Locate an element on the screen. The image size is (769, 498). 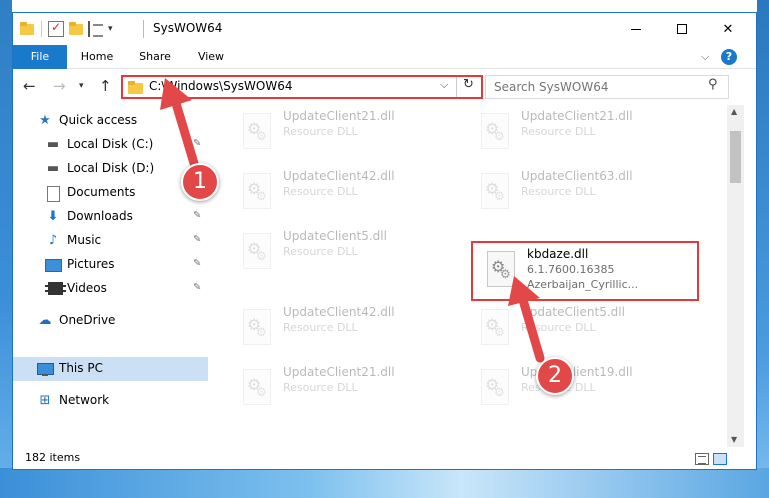
tab-view: View is located at coordinates (211, 57).